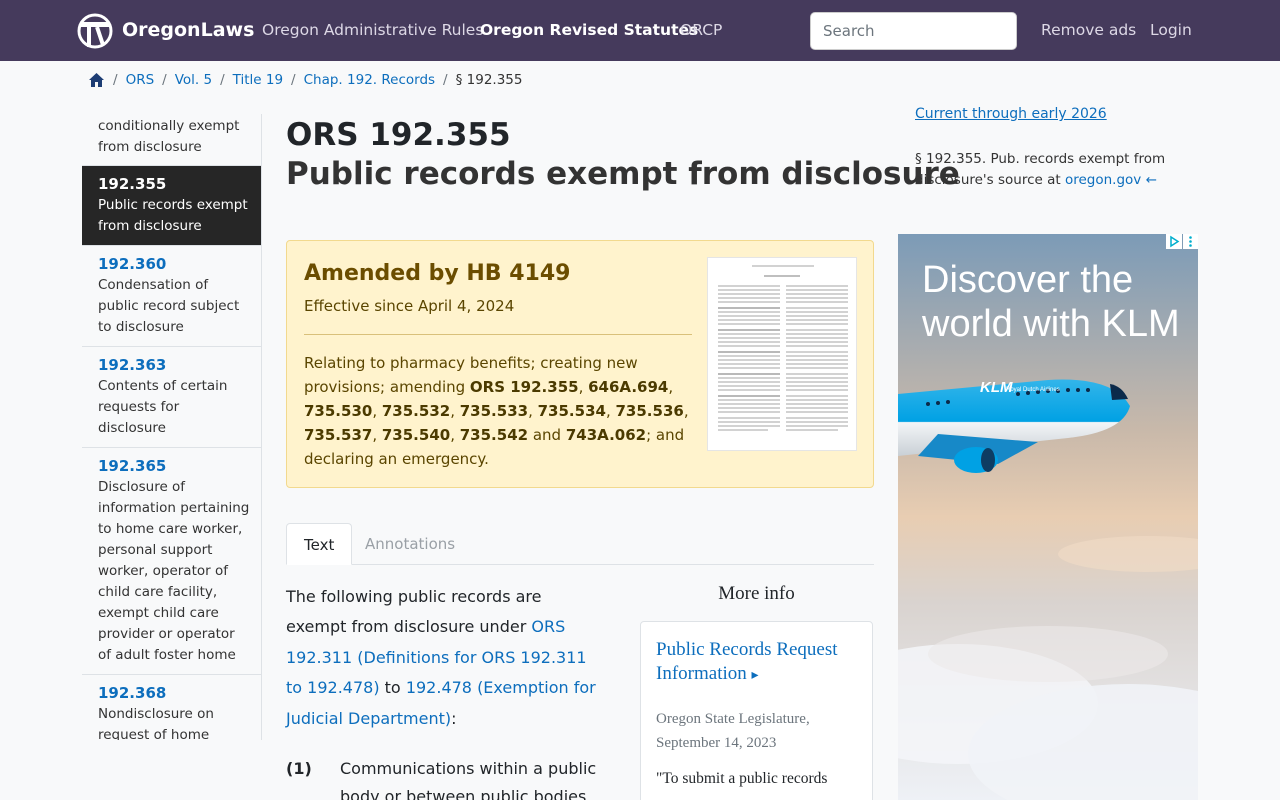  Describe the element at coordinates (132, 466) in the screenshot. I see `section-number: 192.365` at that location.